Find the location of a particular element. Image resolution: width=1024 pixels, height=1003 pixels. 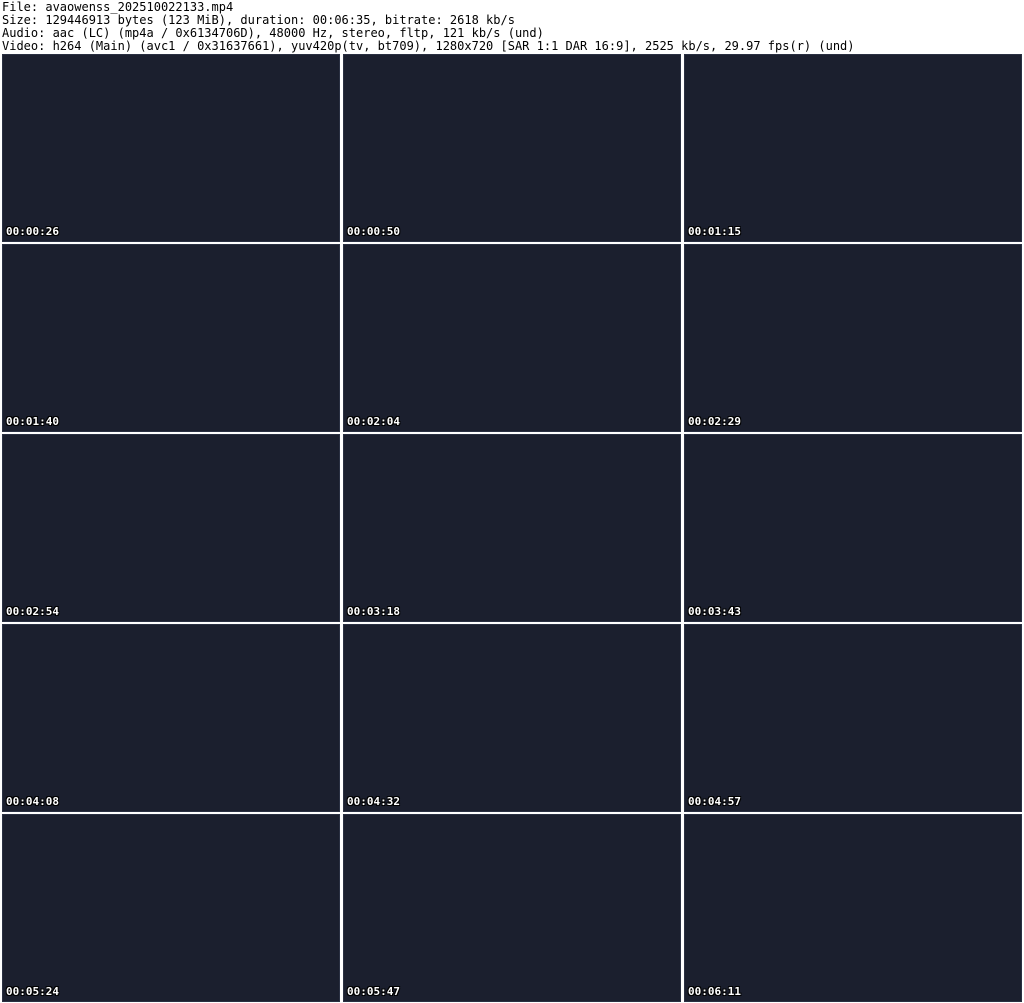

thumbnail-frame: 00:05:24 is located at coordinates (171, 908).